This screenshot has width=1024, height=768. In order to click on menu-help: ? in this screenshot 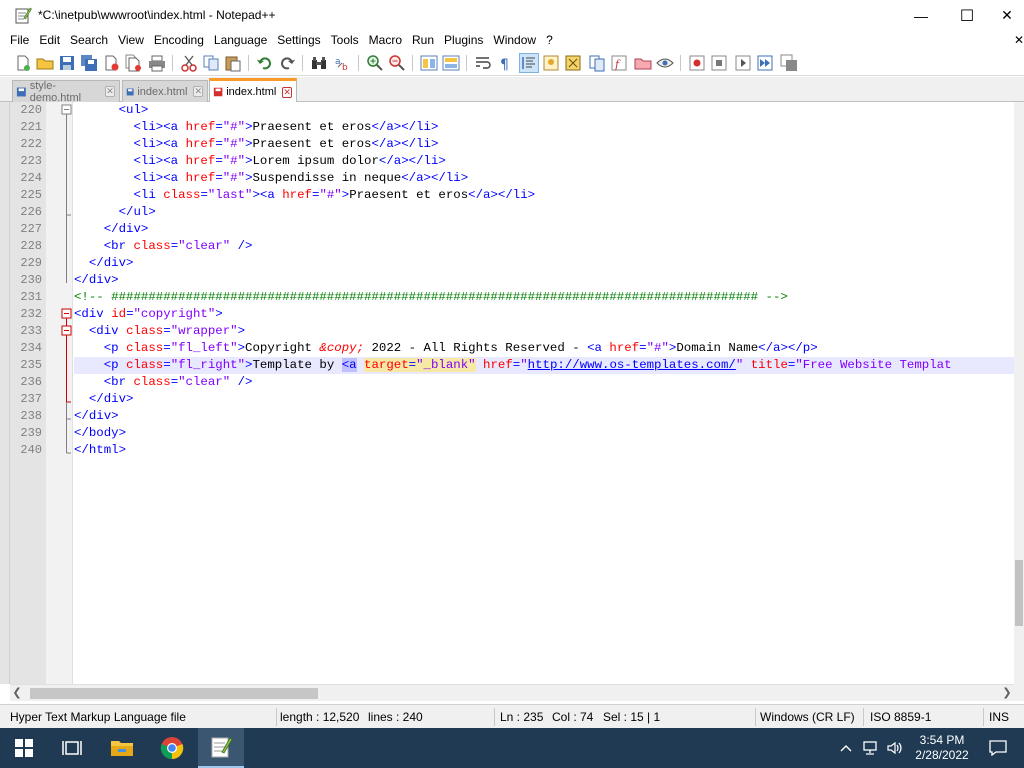, I will do `click(549, 40)`.